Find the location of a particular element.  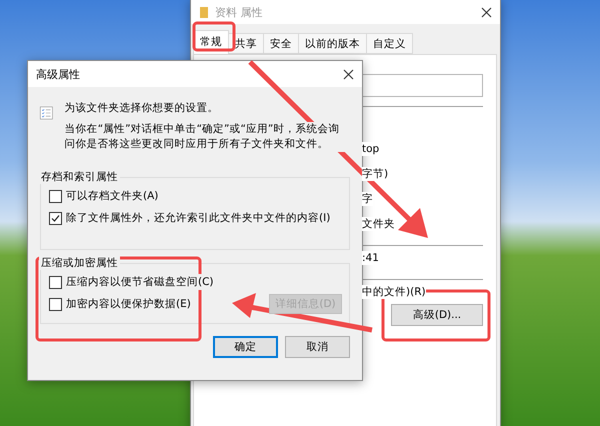

dialog-button: 确定 is located at coordinates (245, 347).